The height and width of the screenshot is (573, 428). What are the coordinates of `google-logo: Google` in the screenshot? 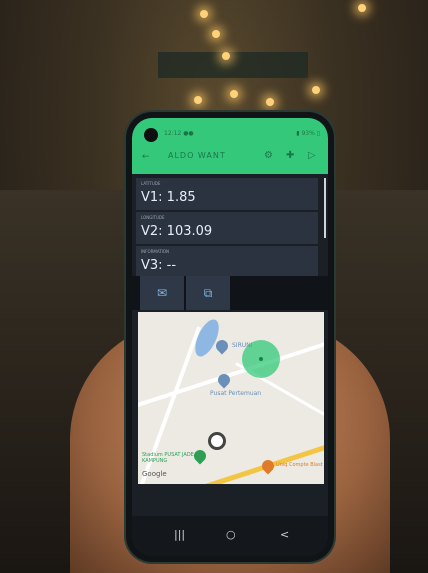 It's located at (154, 474).